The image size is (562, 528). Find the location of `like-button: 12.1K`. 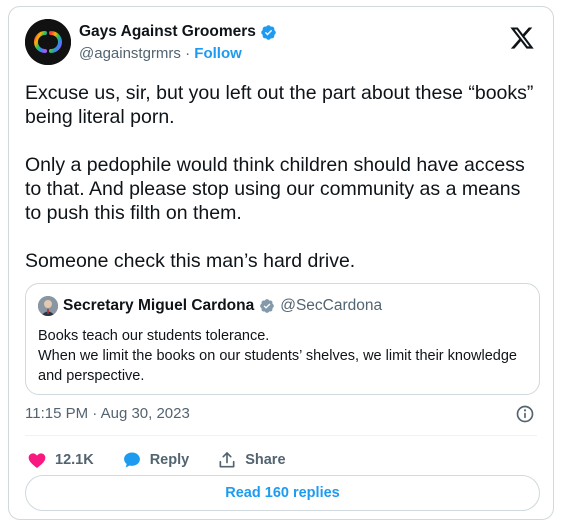

like-button: 12.1K is located at coordinates (60, 460).